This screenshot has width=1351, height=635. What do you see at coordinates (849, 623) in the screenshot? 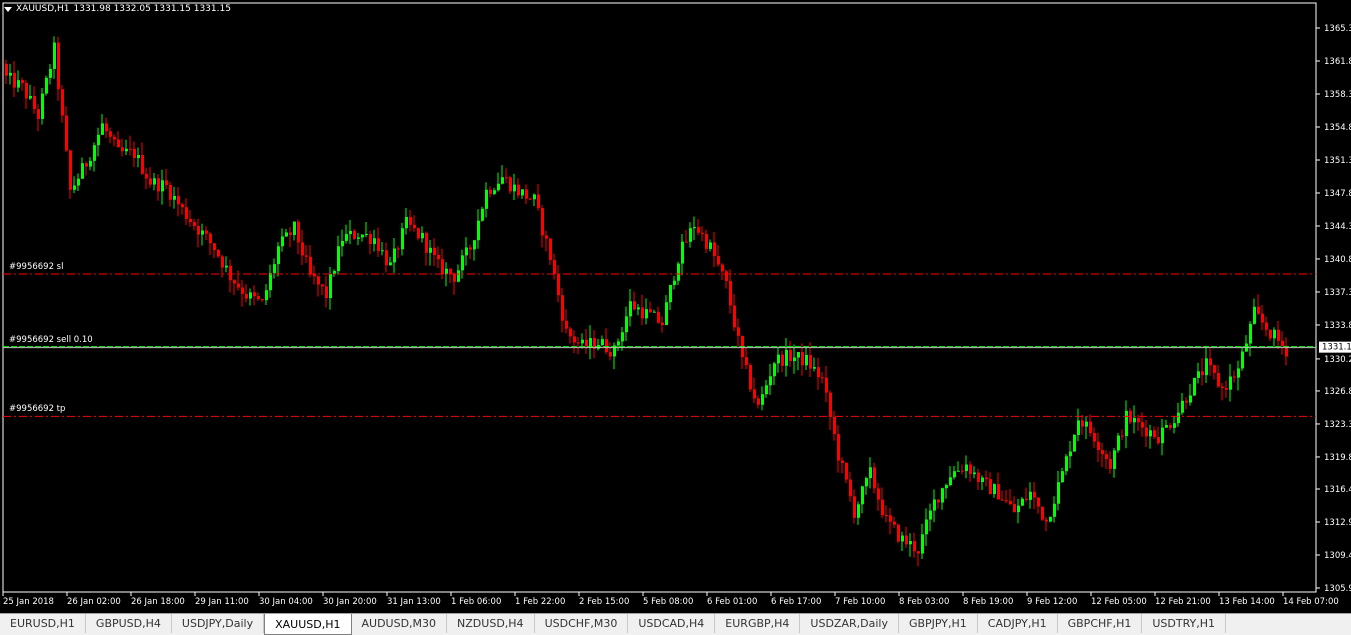
I see `tab-usdzar-daily: USDZAR,Daily` at bounding box center [849, 623].